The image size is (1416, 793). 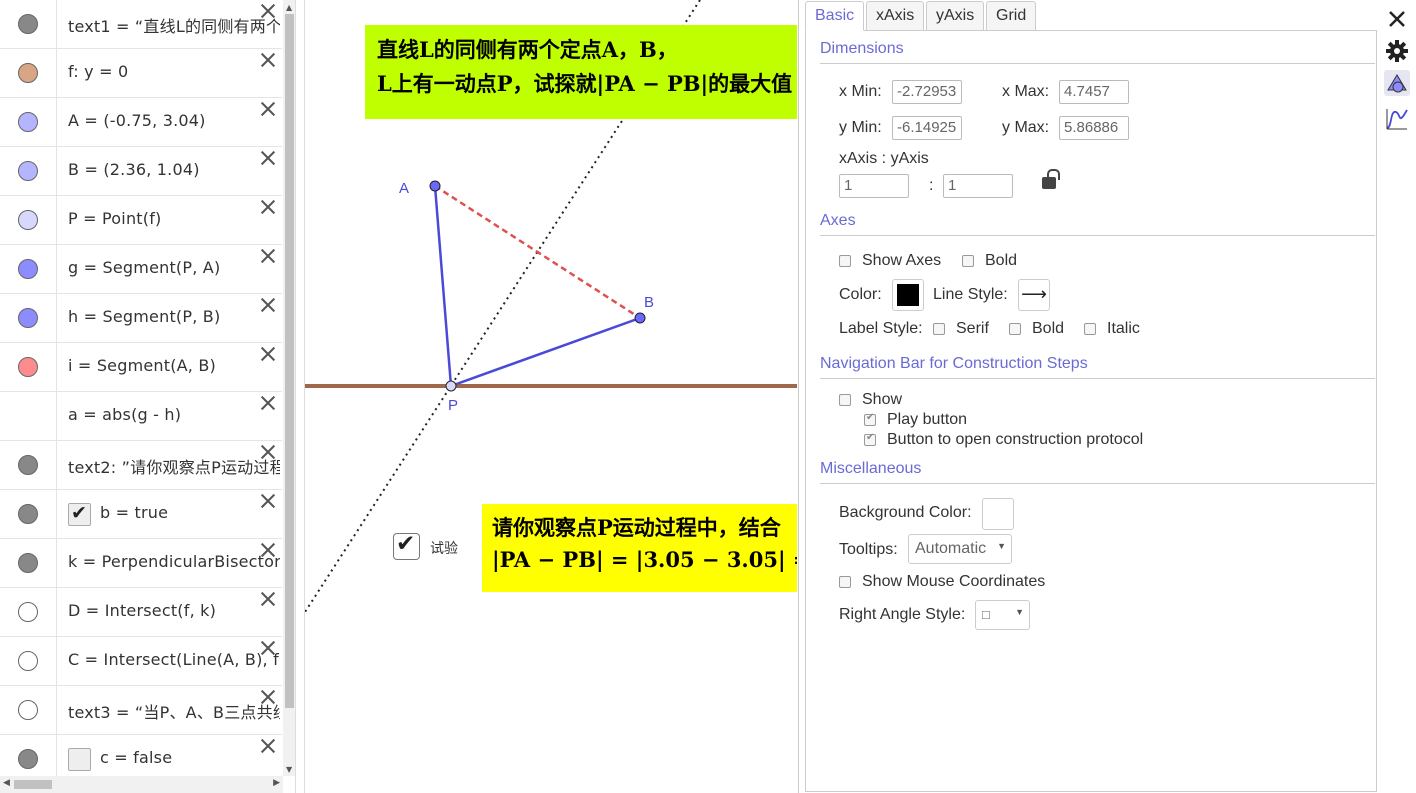 I want to click on text1-box: 直线L的同侧有两个定点A，B， L上有一动点P，试探就|PA − PB|的最大值, so click(x=581, y=72).